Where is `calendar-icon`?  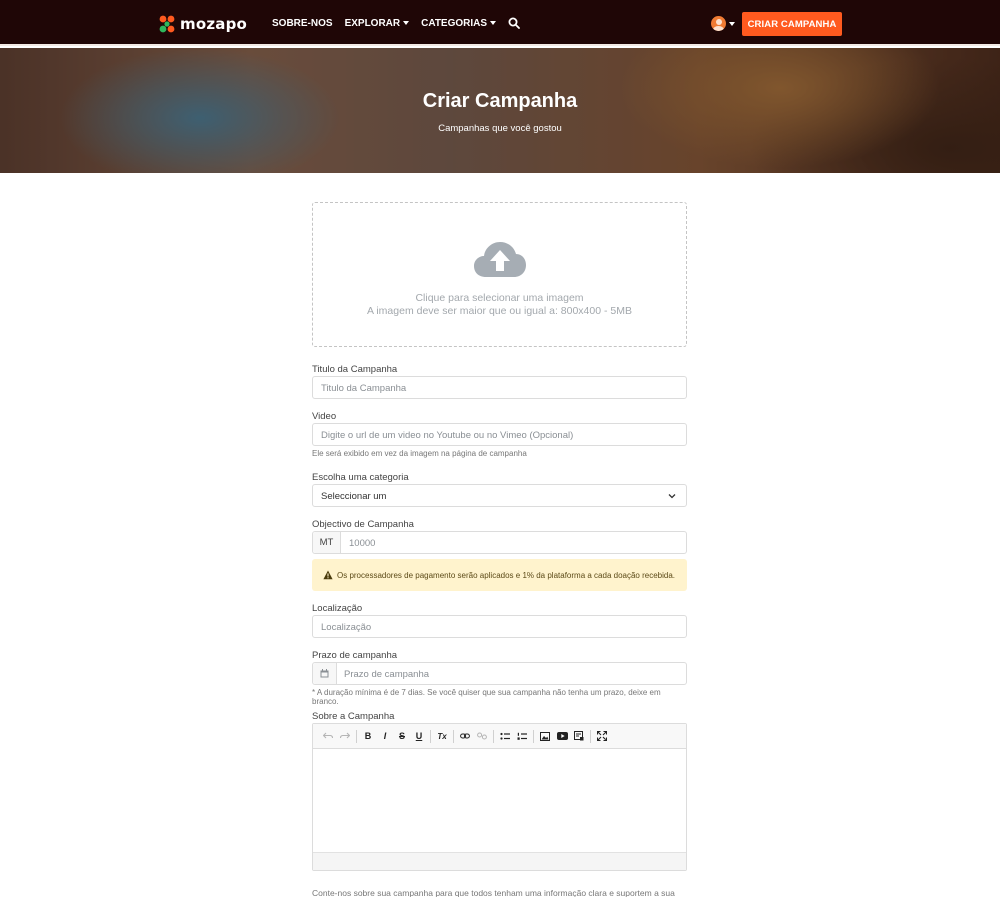
calendar-icon is located at coordinates (324, 673).